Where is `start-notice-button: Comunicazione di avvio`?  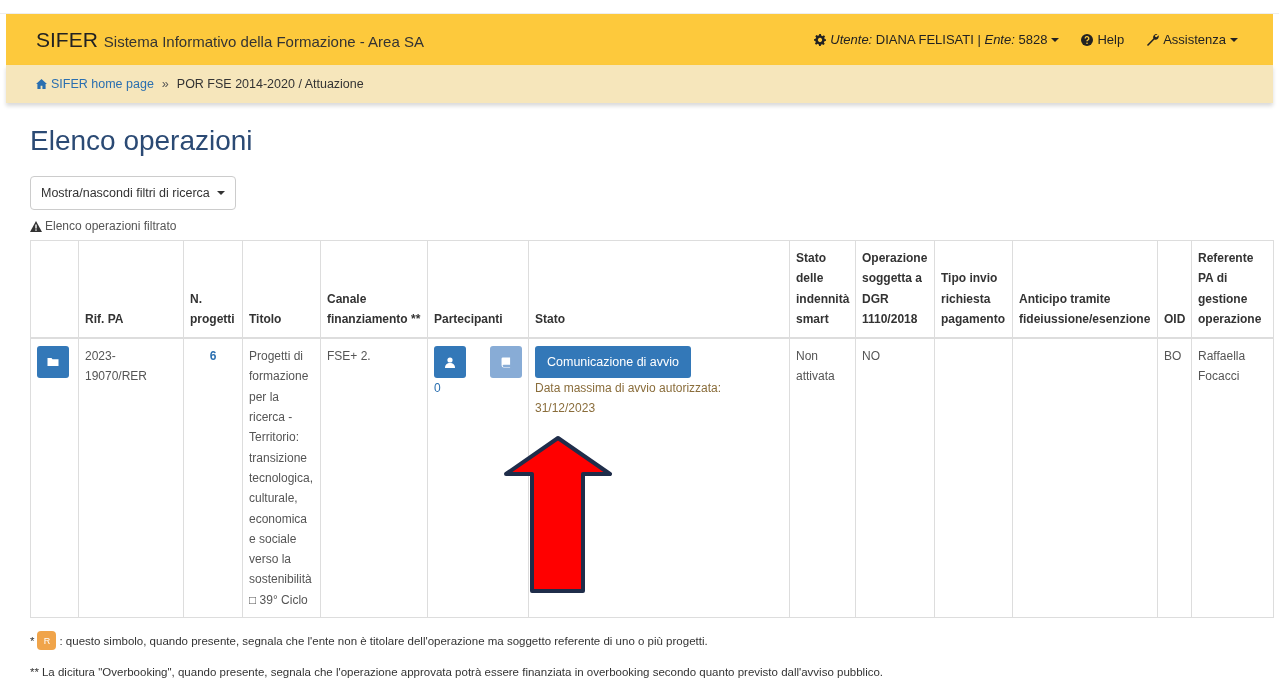 start-notice-button: Comunicazione di avvio is located at coordinates (613, 362).